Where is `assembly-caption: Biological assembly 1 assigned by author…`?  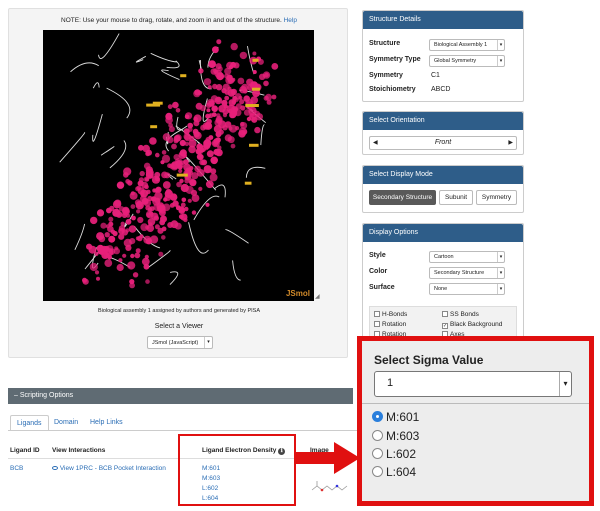
assembly-caption: Biological assembly 1 assigned by author… is located at coordinates (179, 311).